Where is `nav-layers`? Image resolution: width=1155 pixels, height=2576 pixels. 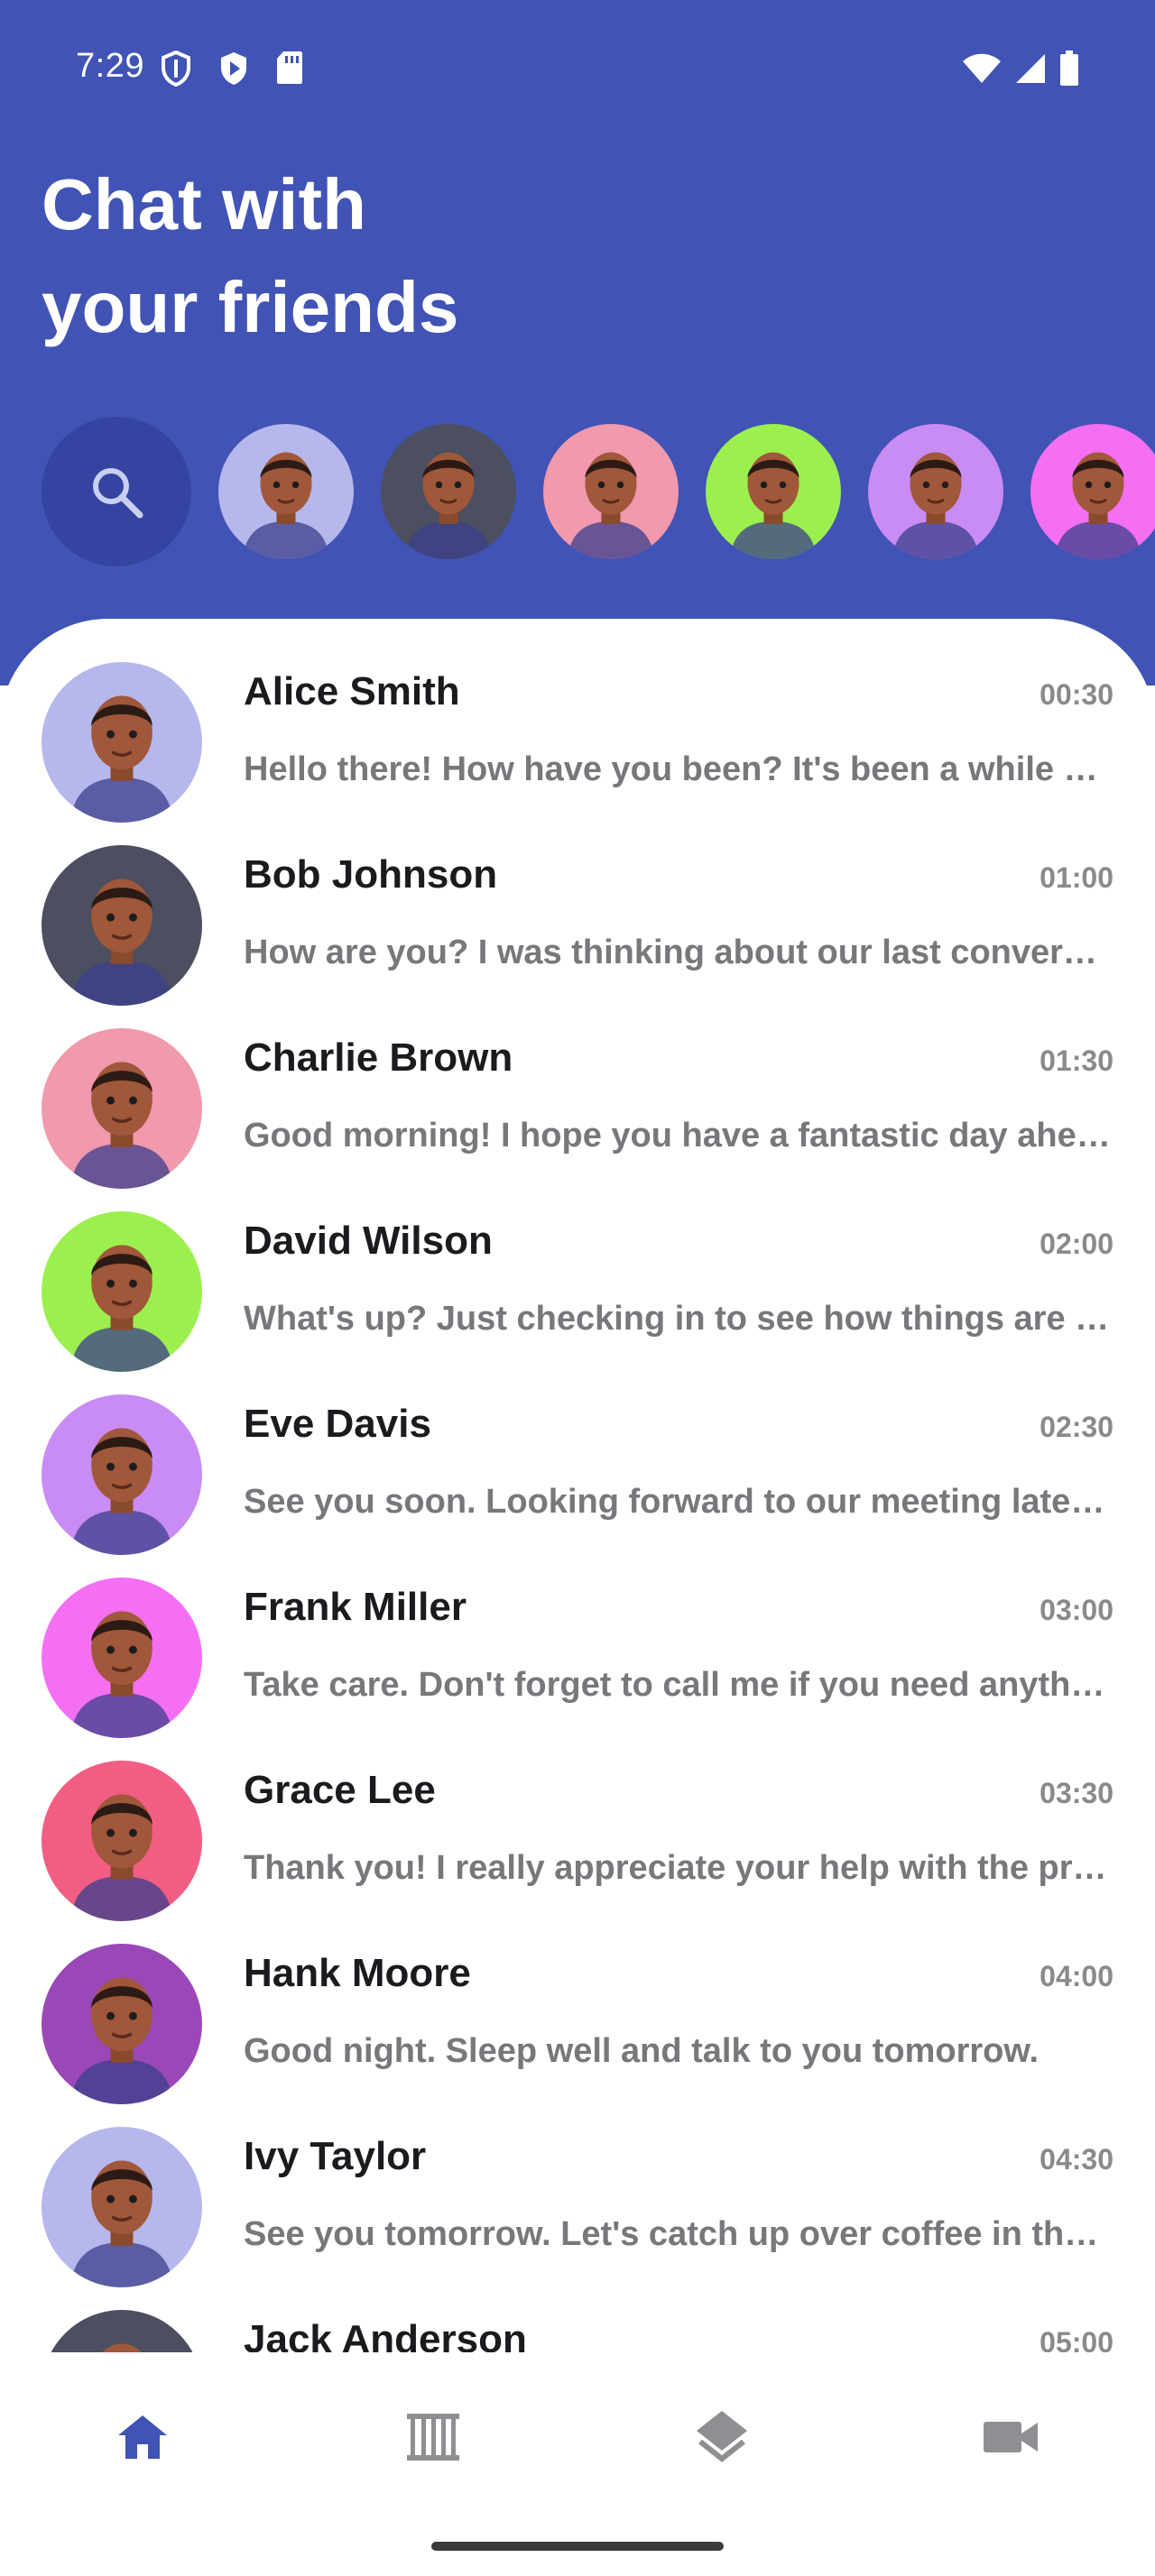
nav-layers is located at coordinates (722, 2437).